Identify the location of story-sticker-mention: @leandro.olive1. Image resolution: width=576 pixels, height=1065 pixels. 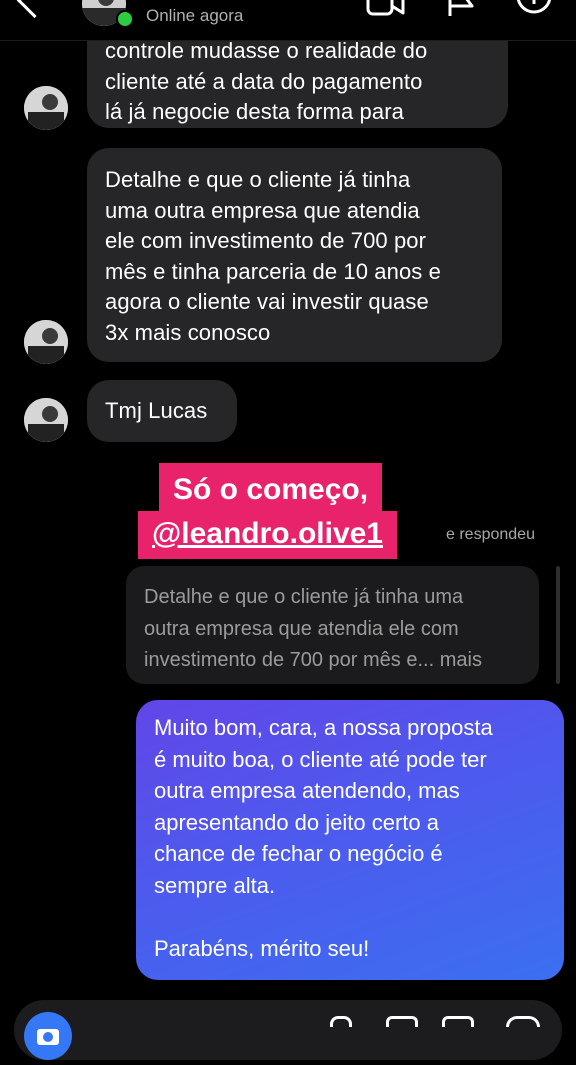
(267, 535).